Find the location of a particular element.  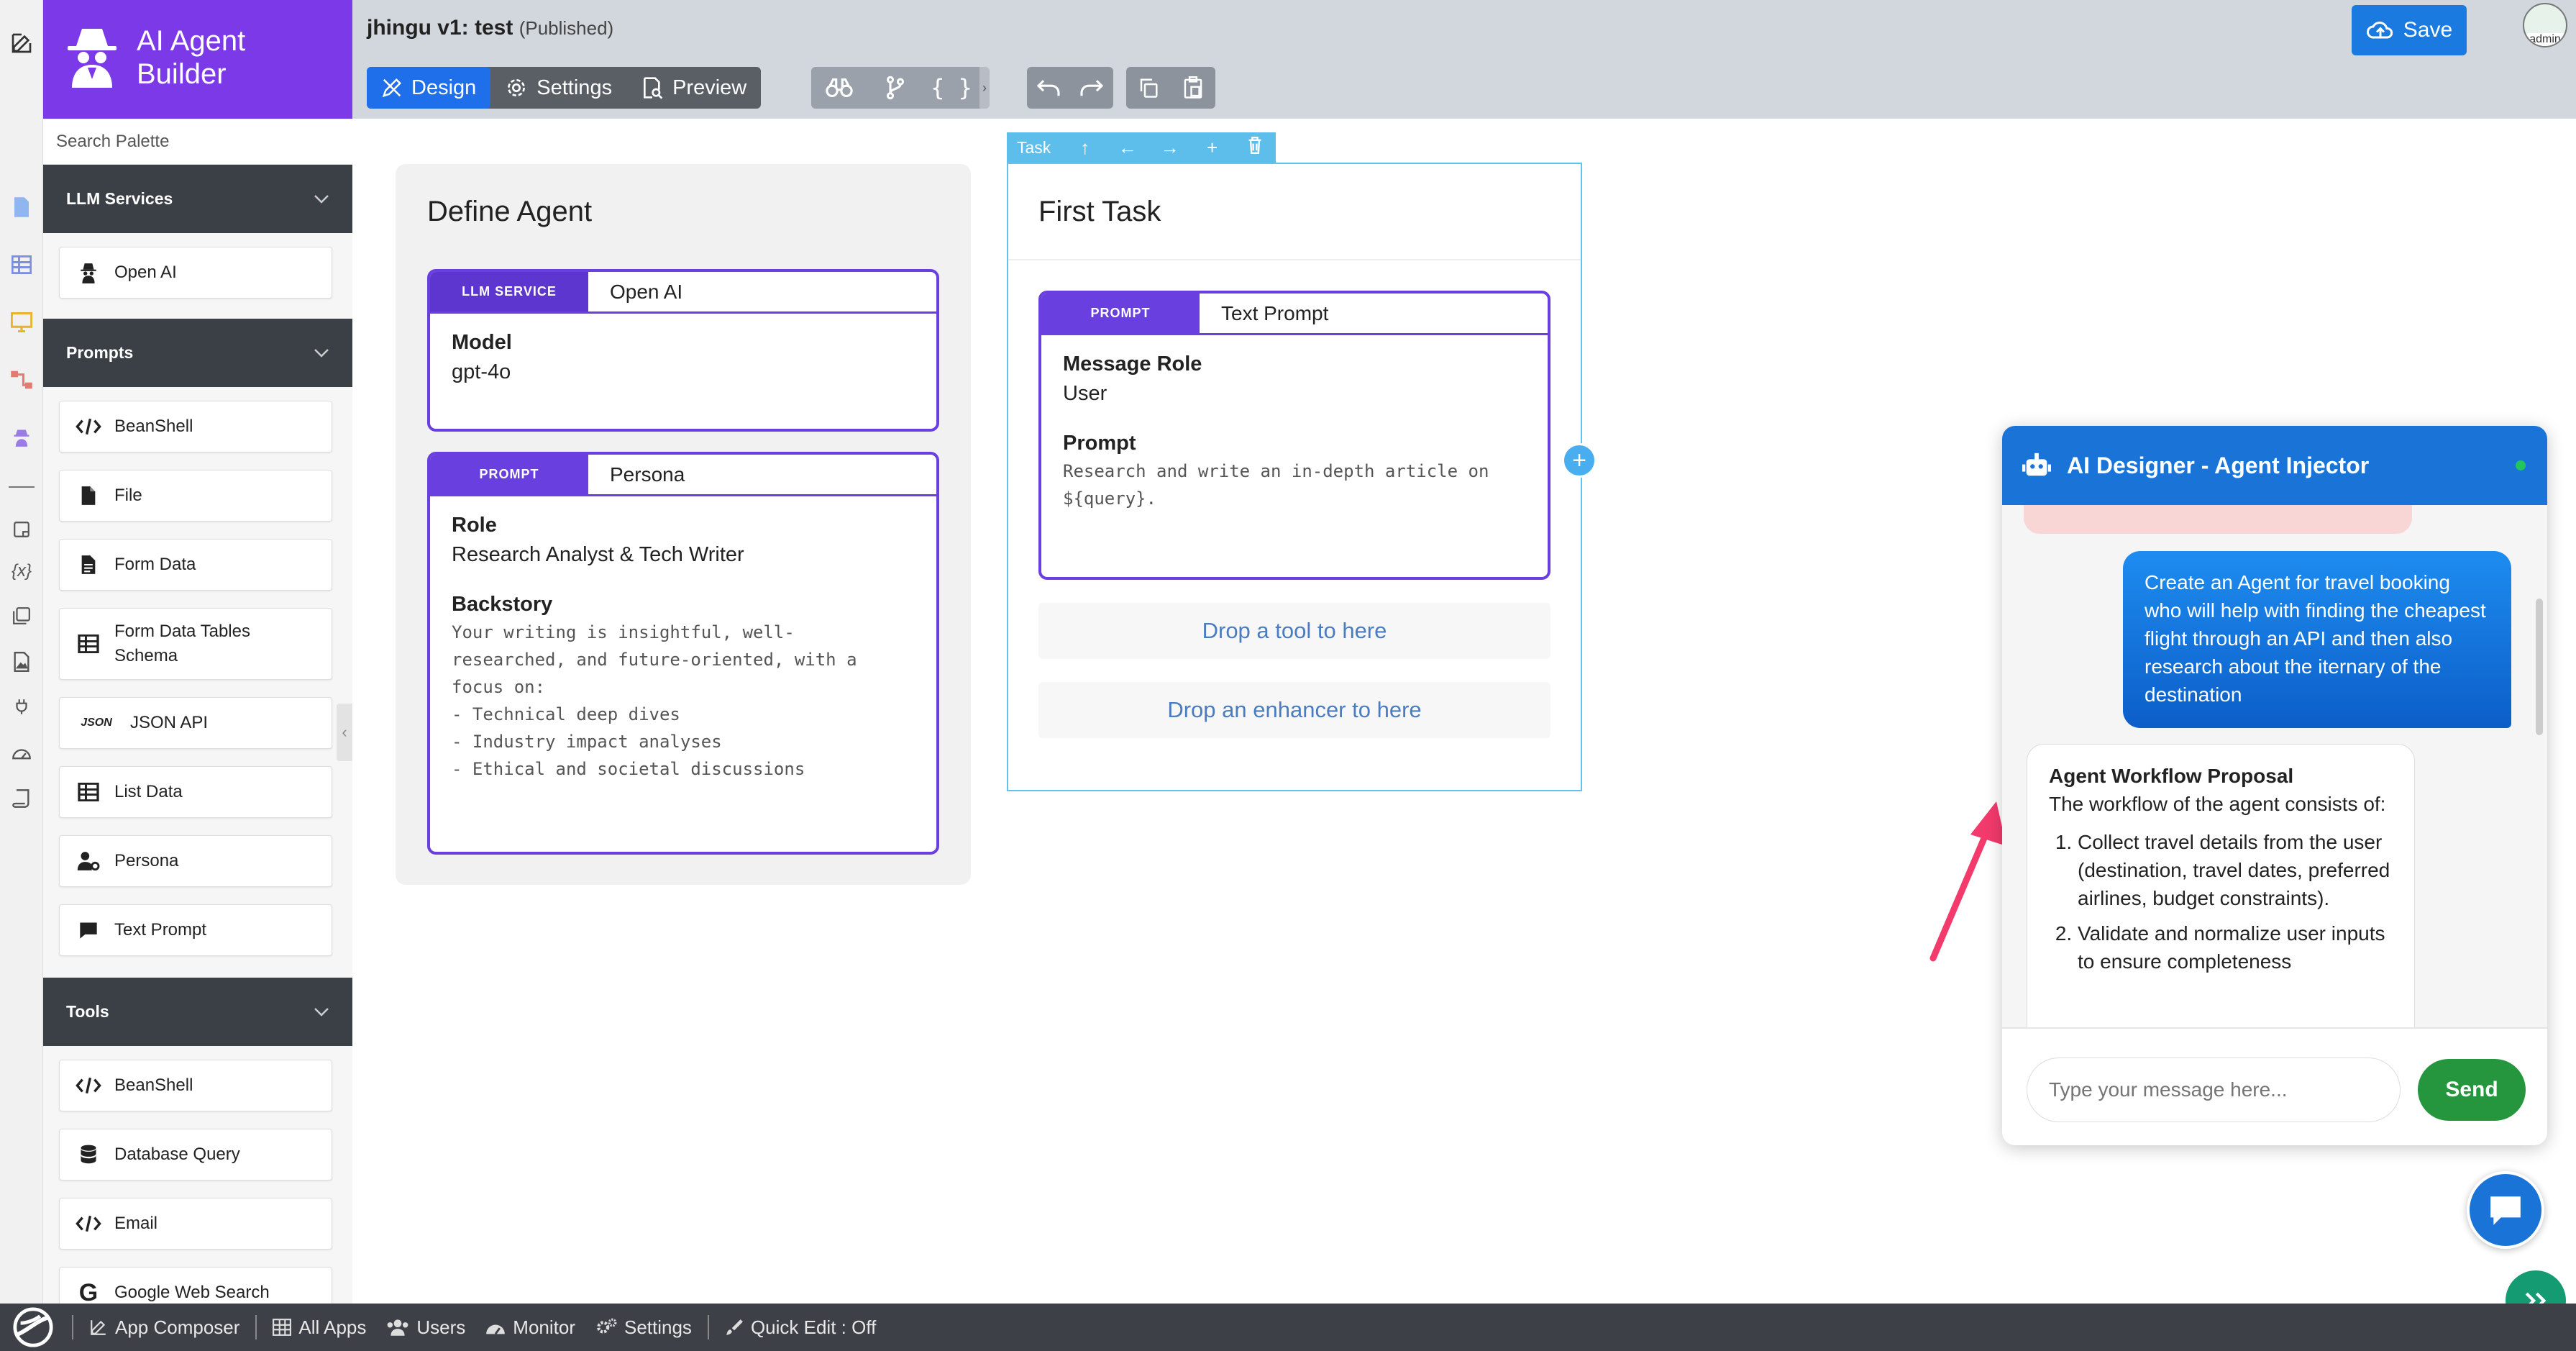

palette-item-beanshell: BeanShell is located at coordinates (195, 426).